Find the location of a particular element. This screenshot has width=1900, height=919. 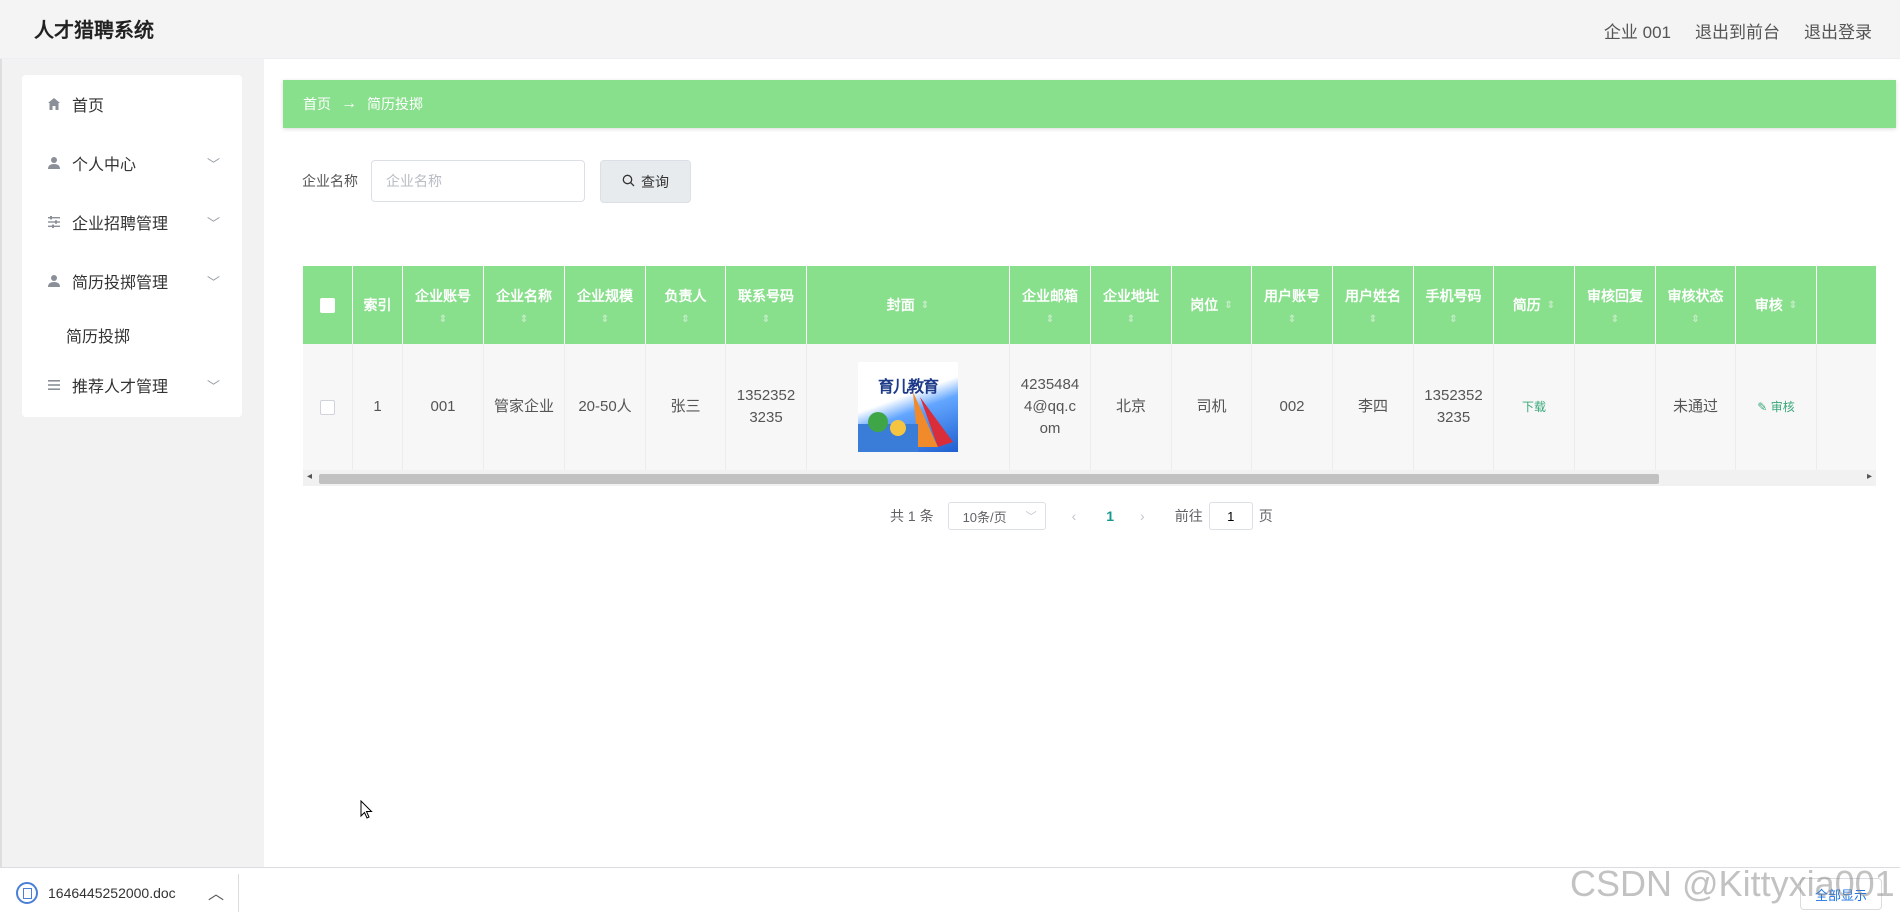

cell-cover: 育儿教育 is located at coordinates (908, 407).